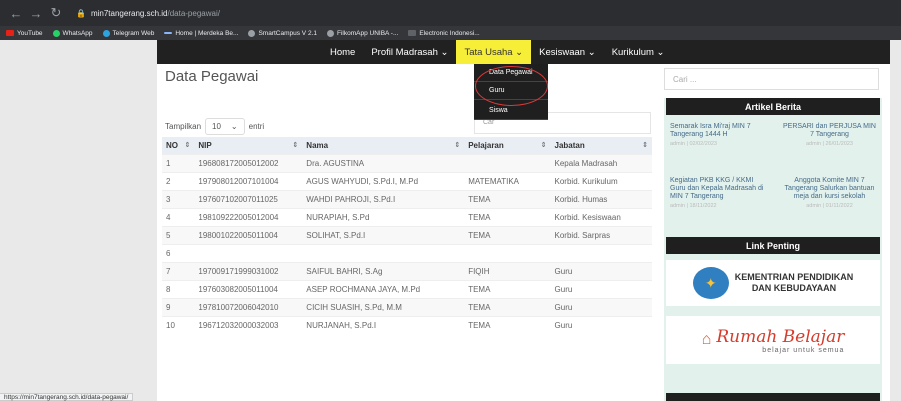 The height and width of the screenshot is (401, 901). I want to click on cell-nip: 197607102007011025, so click(248, 199).